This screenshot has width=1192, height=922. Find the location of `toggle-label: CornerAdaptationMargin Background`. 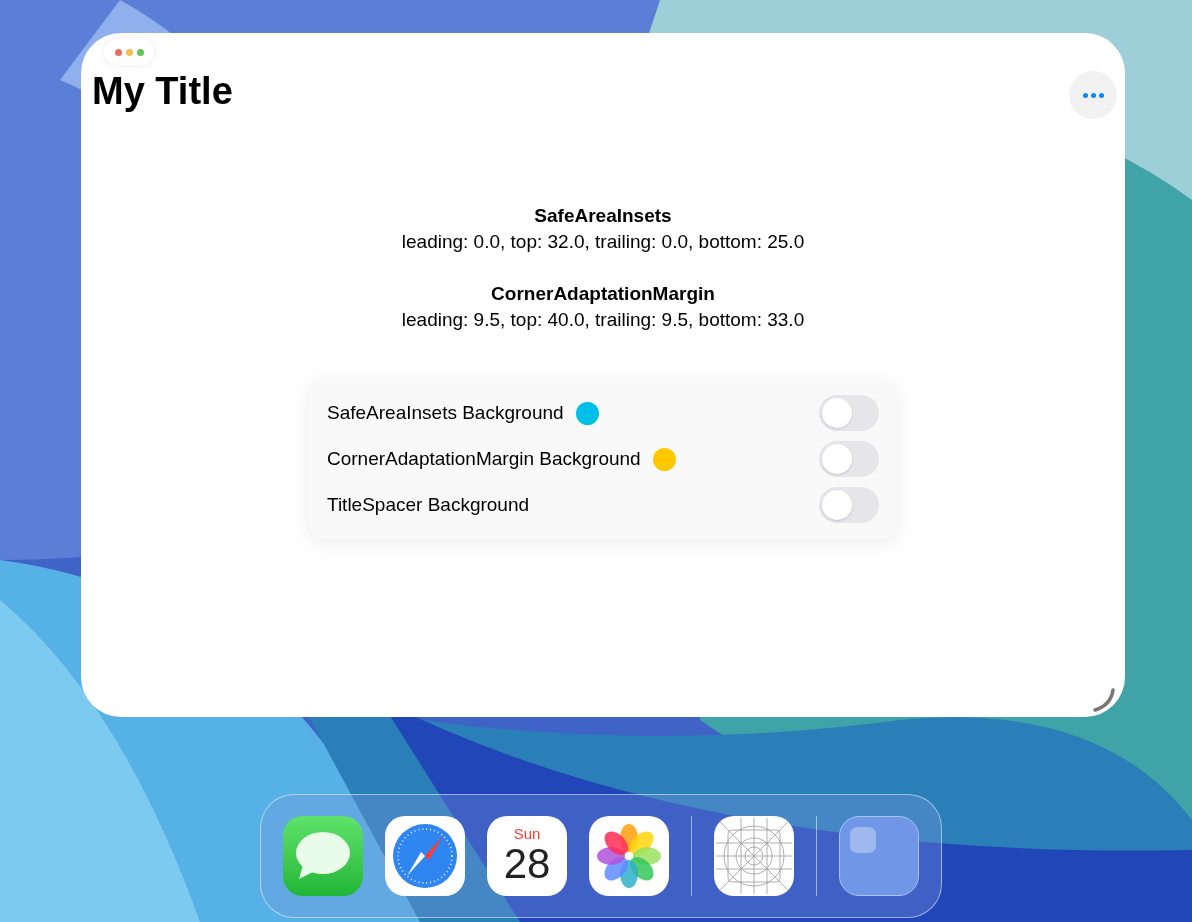

toggle-label: CornerAdaptationMargin Background is located at coordinates (484, 458).